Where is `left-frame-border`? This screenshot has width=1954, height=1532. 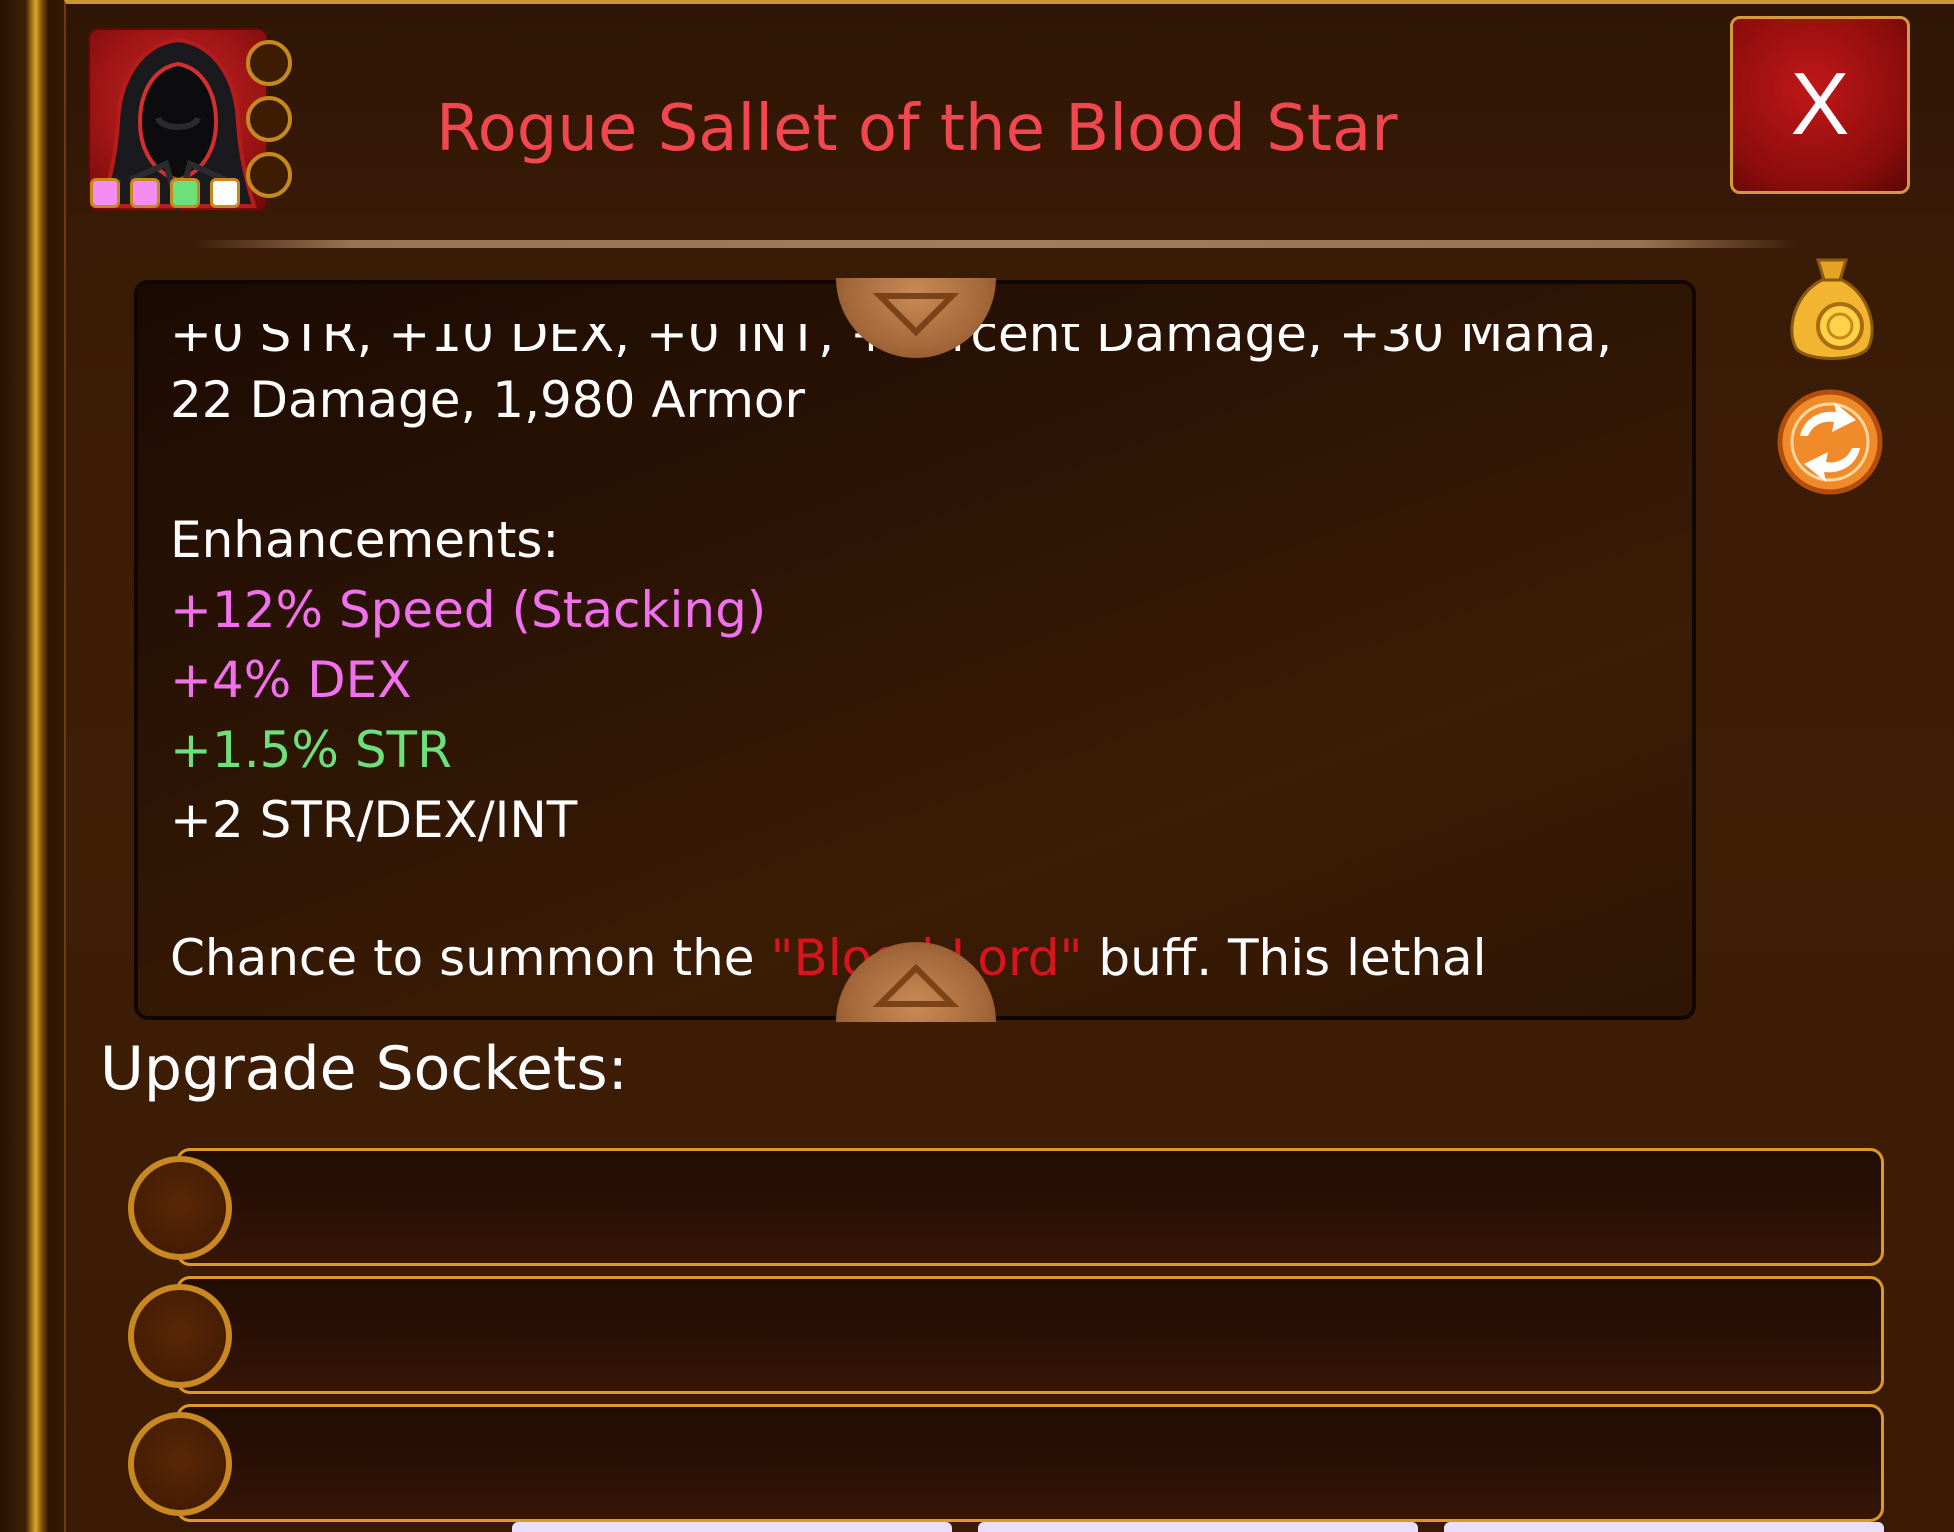 left-frame-border is located at coordinates (32, 766).